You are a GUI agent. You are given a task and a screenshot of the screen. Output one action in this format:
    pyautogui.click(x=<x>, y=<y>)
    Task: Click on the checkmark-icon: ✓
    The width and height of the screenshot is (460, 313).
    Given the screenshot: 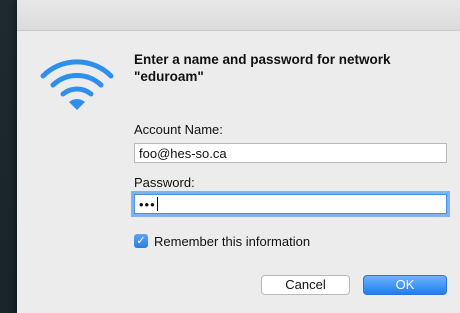 What is the action you would take?
    pyautogui.click(x=141, y=241)
    